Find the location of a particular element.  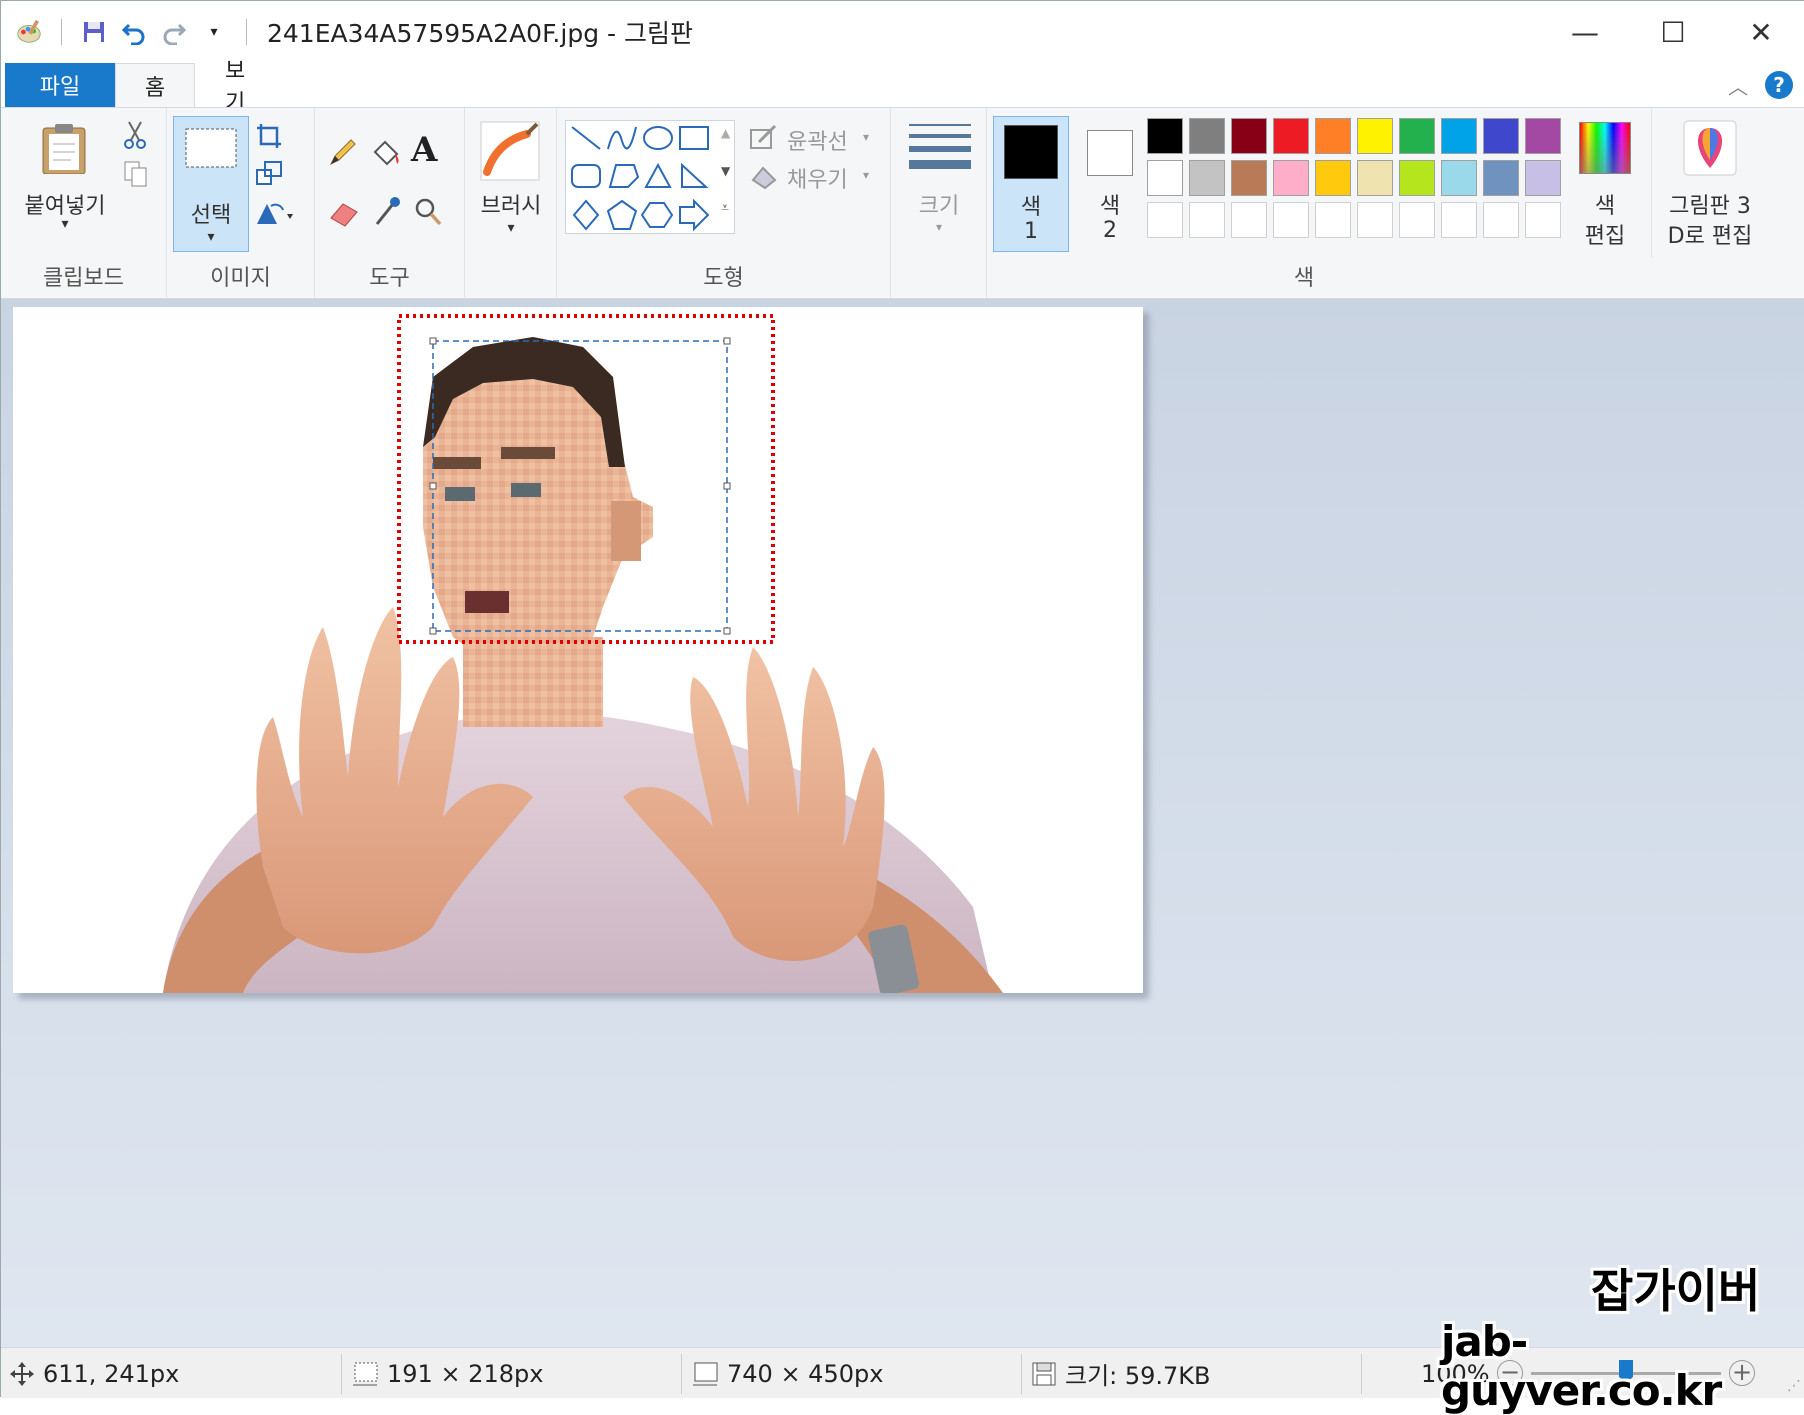

paint-app-icon is located at coordinates (29, 32).